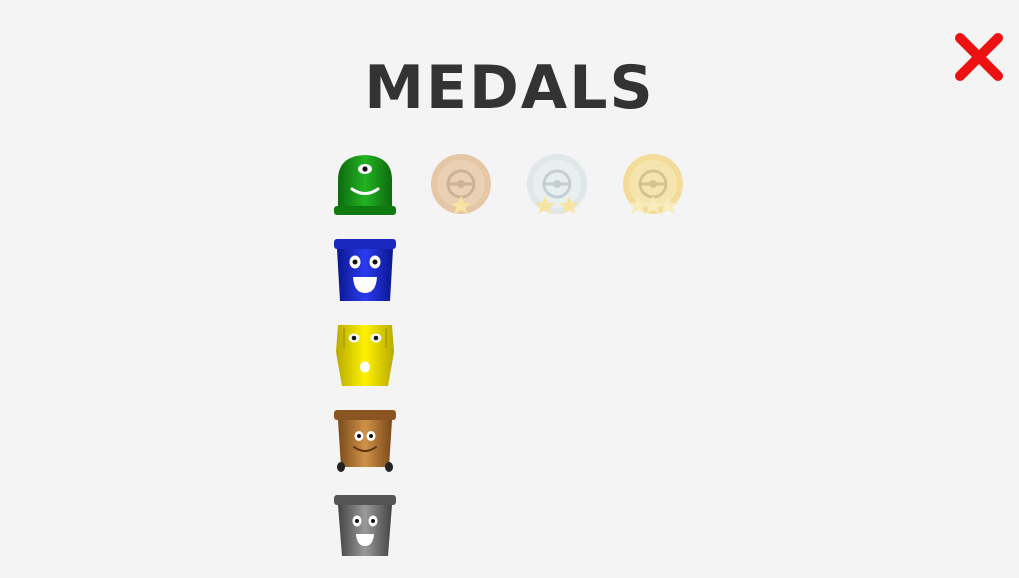  I want to click on close-button, so click(979, 57).